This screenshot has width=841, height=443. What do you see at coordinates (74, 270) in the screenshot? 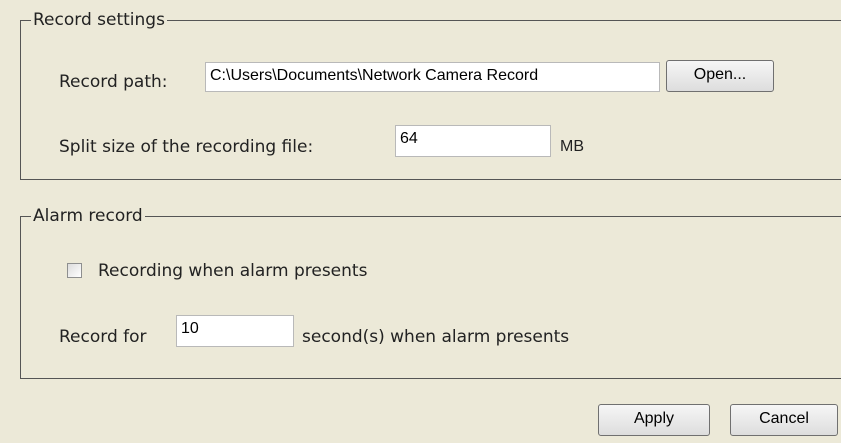
I see `alarm-recording-checkbox` at bounding box center [74, 270].